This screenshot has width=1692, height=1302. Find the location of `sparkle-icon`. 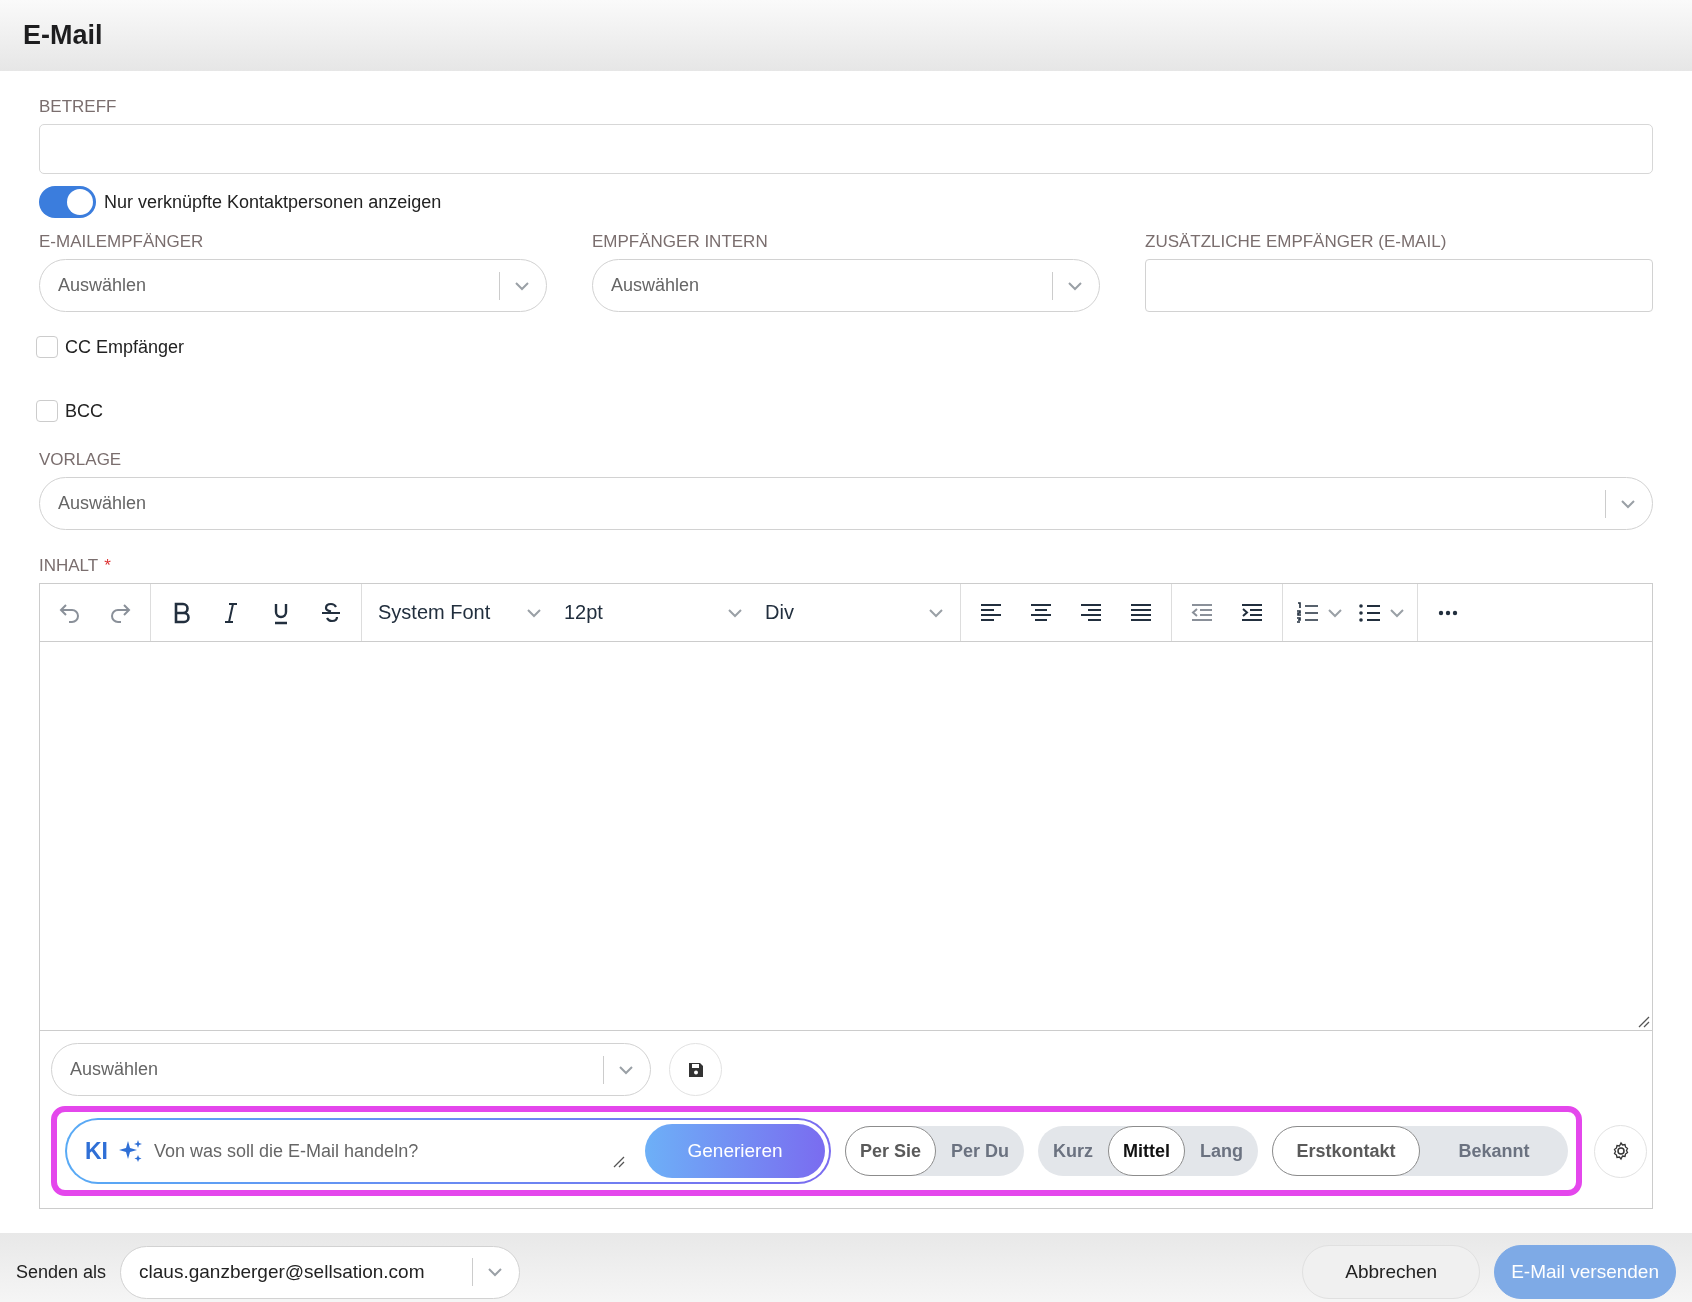

sparkle-icon is located at coordinates (131, 1151).